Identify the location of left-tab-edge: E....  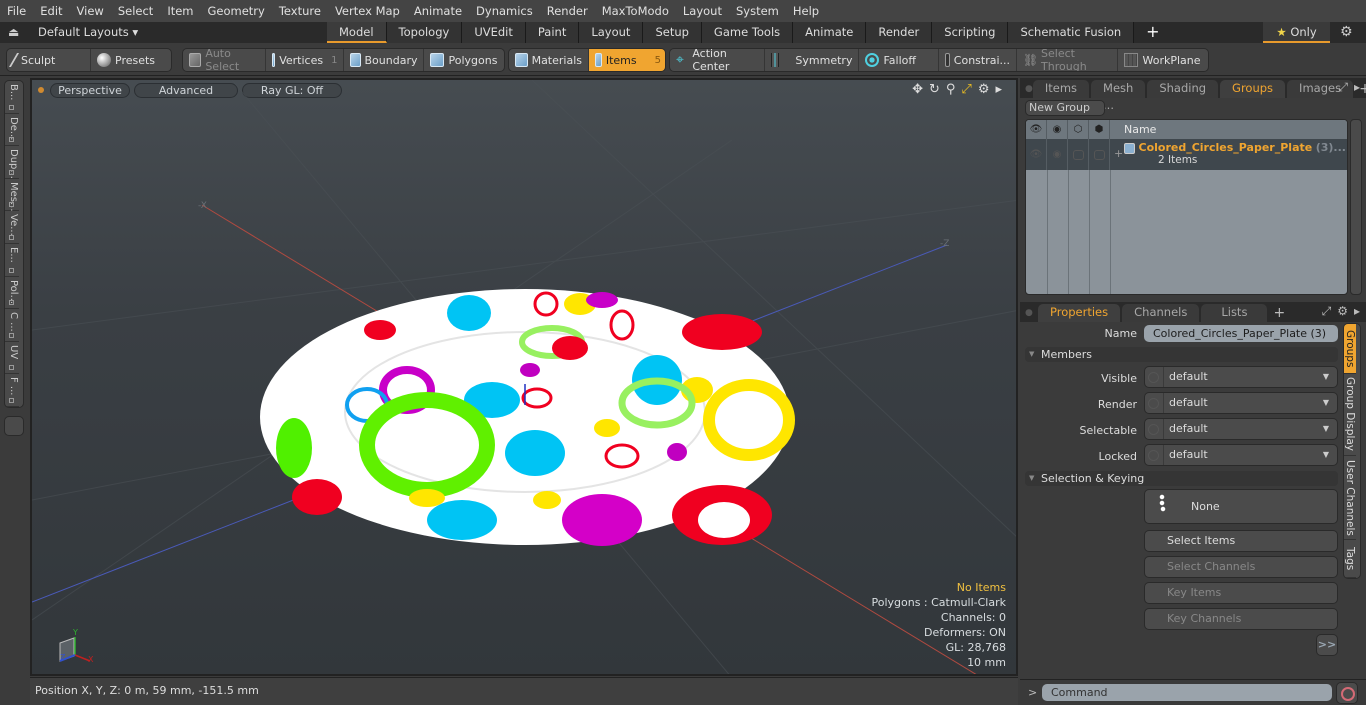
(12, 260).